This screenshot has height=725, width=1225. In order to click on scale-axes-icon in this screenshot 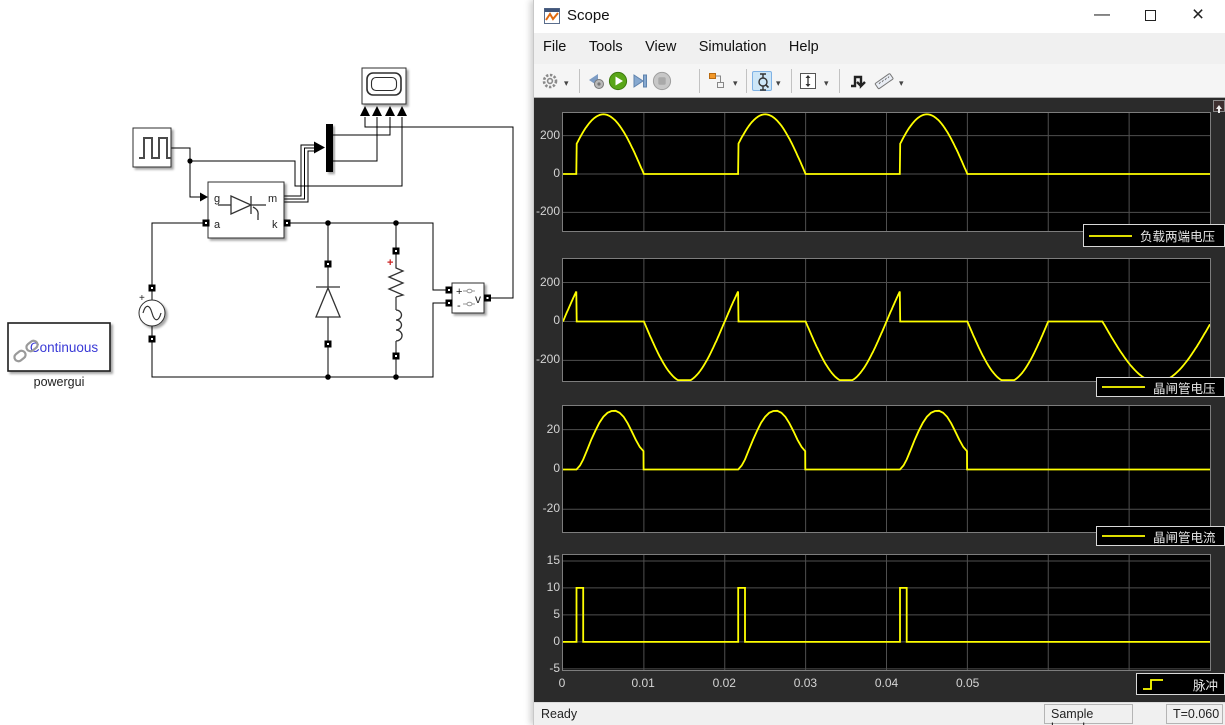, I will do `click(808, 81)`.